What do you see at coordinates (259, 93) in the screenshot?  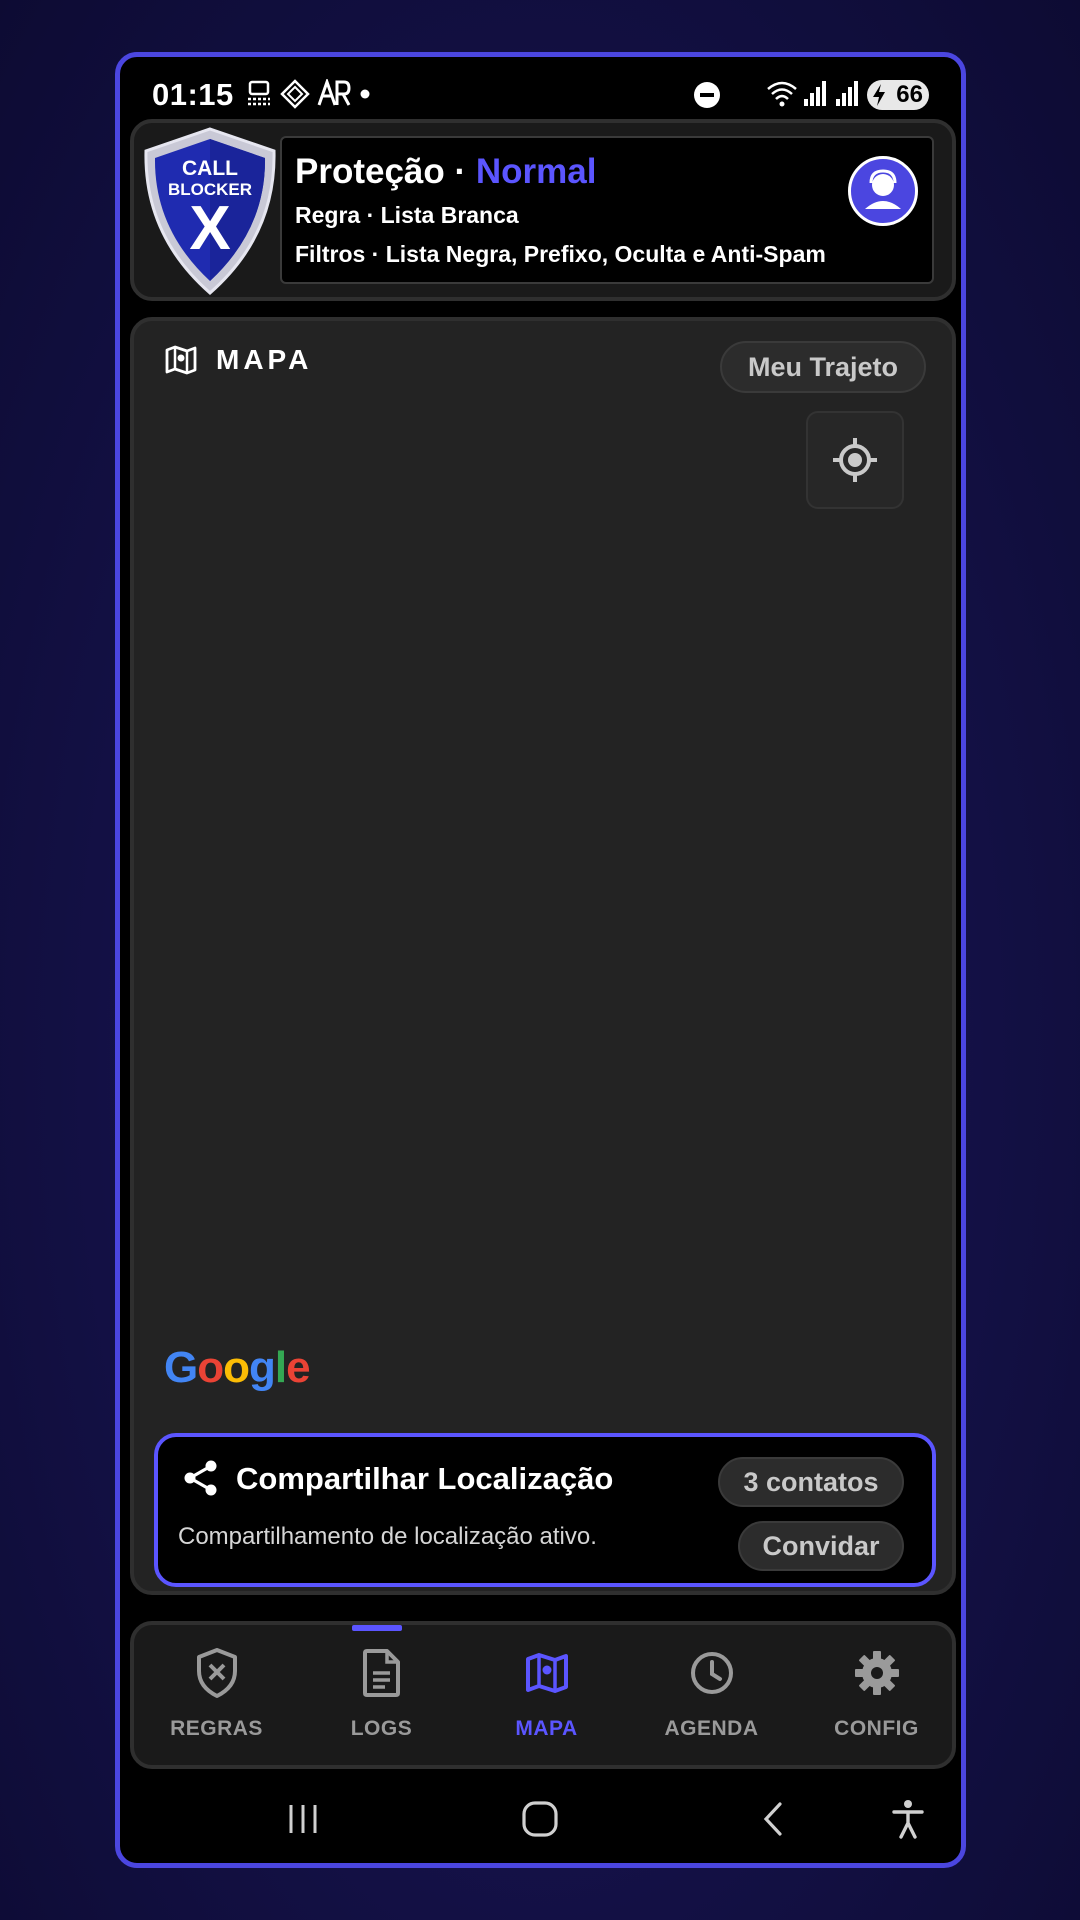 I see `notification-icon` at bounding box center [259, 93].